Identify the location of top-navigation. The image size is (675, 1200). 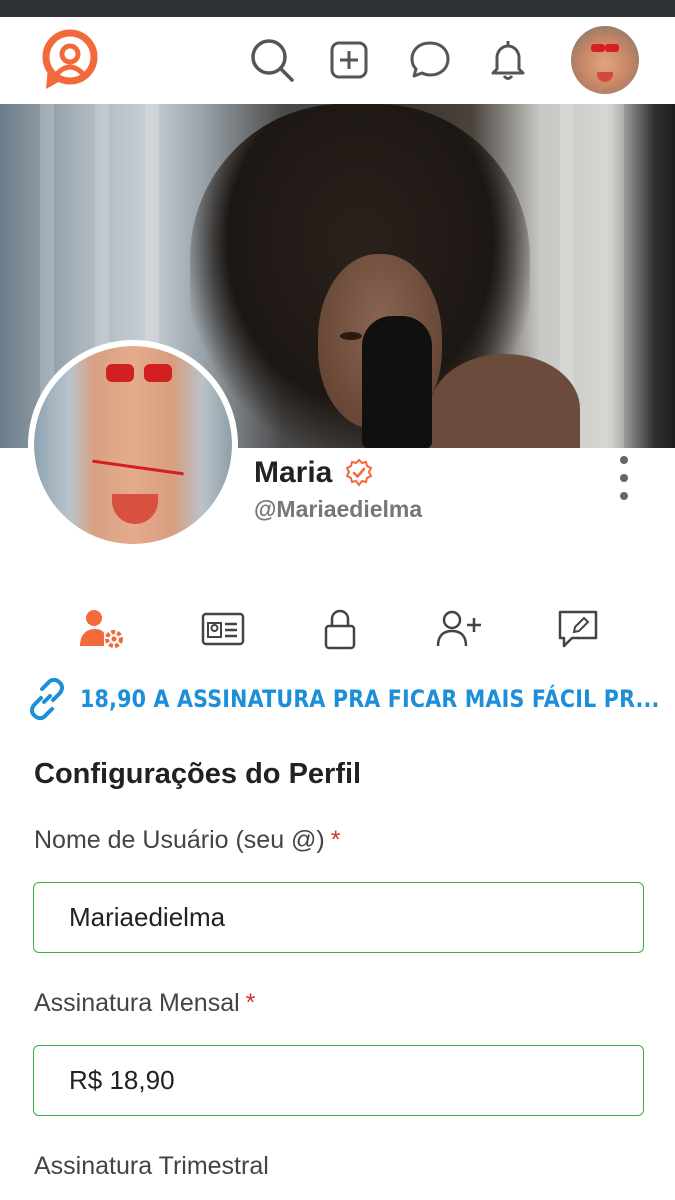
(337, 60).